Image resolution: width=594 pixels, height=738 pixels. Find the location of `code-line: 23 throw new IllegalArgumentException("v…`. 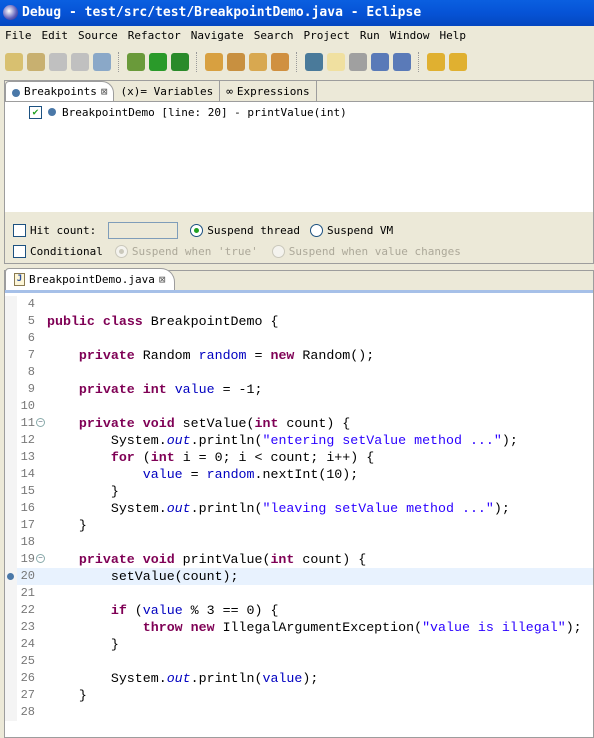

code-line: 23 throw new IllegalArgumentException("v… is located at coordinates (299, 627).